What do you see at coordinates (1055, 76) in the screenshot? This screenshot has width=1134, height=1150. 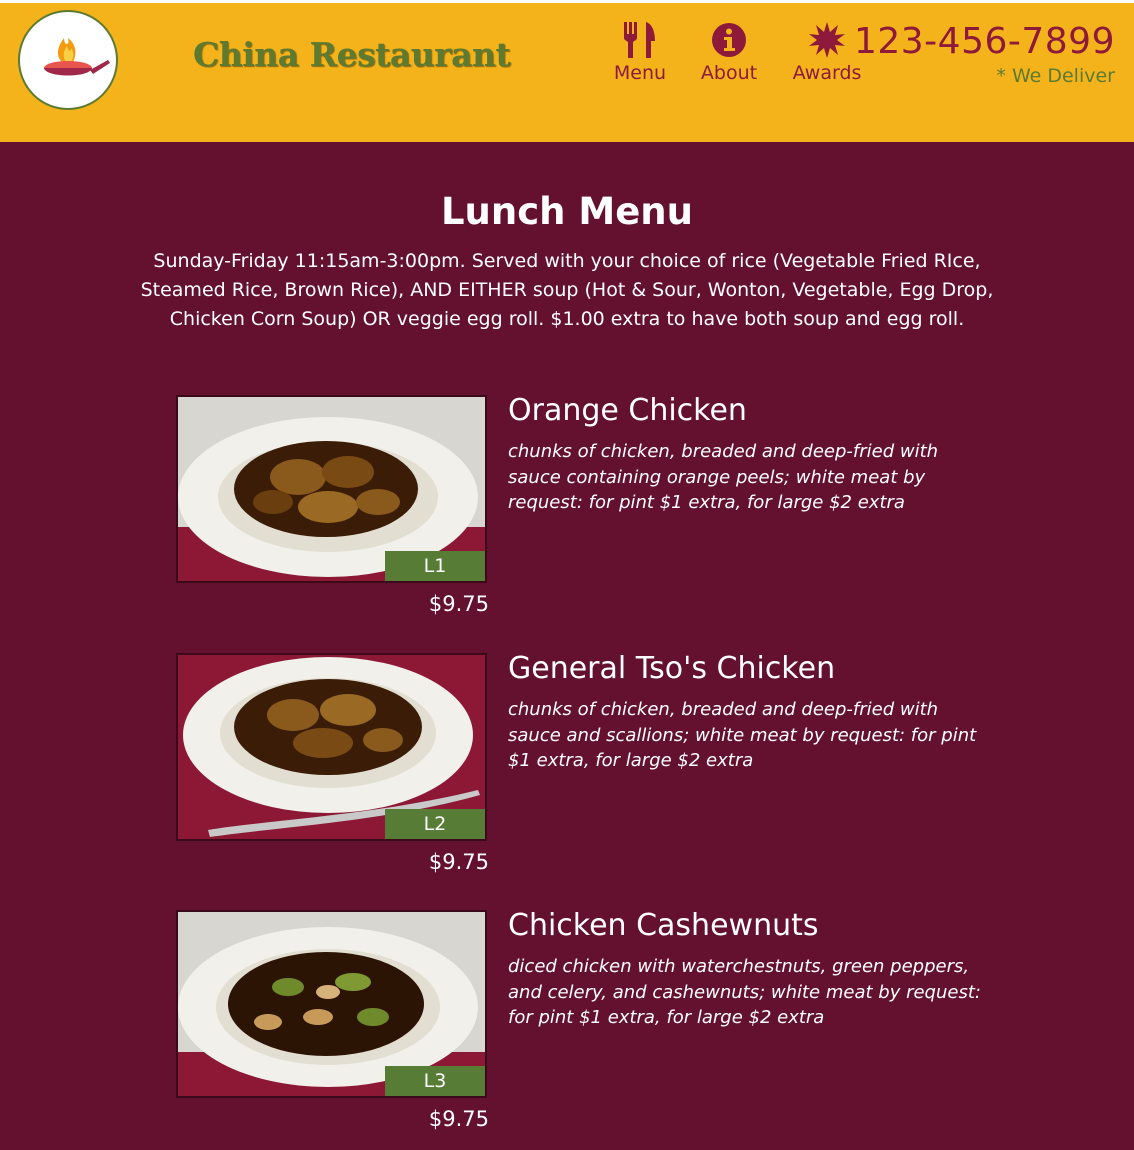 I see `delivery-note: * We Deliver` at bounding box center [1055, 76].